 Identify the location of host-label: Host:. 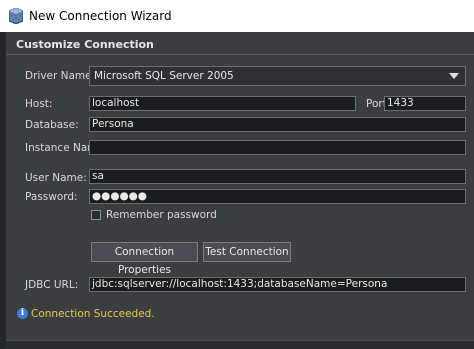
(39, 104).